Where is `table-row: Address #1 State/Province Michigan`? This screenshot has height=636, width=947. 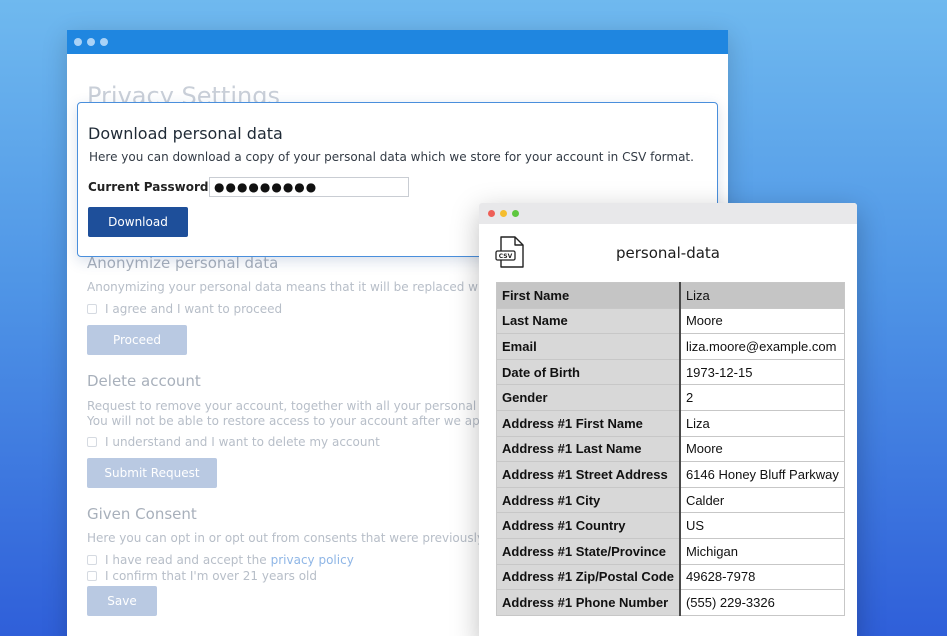 table-row: Address #1 State/Province Michigan is located at coordinates (670, 551).